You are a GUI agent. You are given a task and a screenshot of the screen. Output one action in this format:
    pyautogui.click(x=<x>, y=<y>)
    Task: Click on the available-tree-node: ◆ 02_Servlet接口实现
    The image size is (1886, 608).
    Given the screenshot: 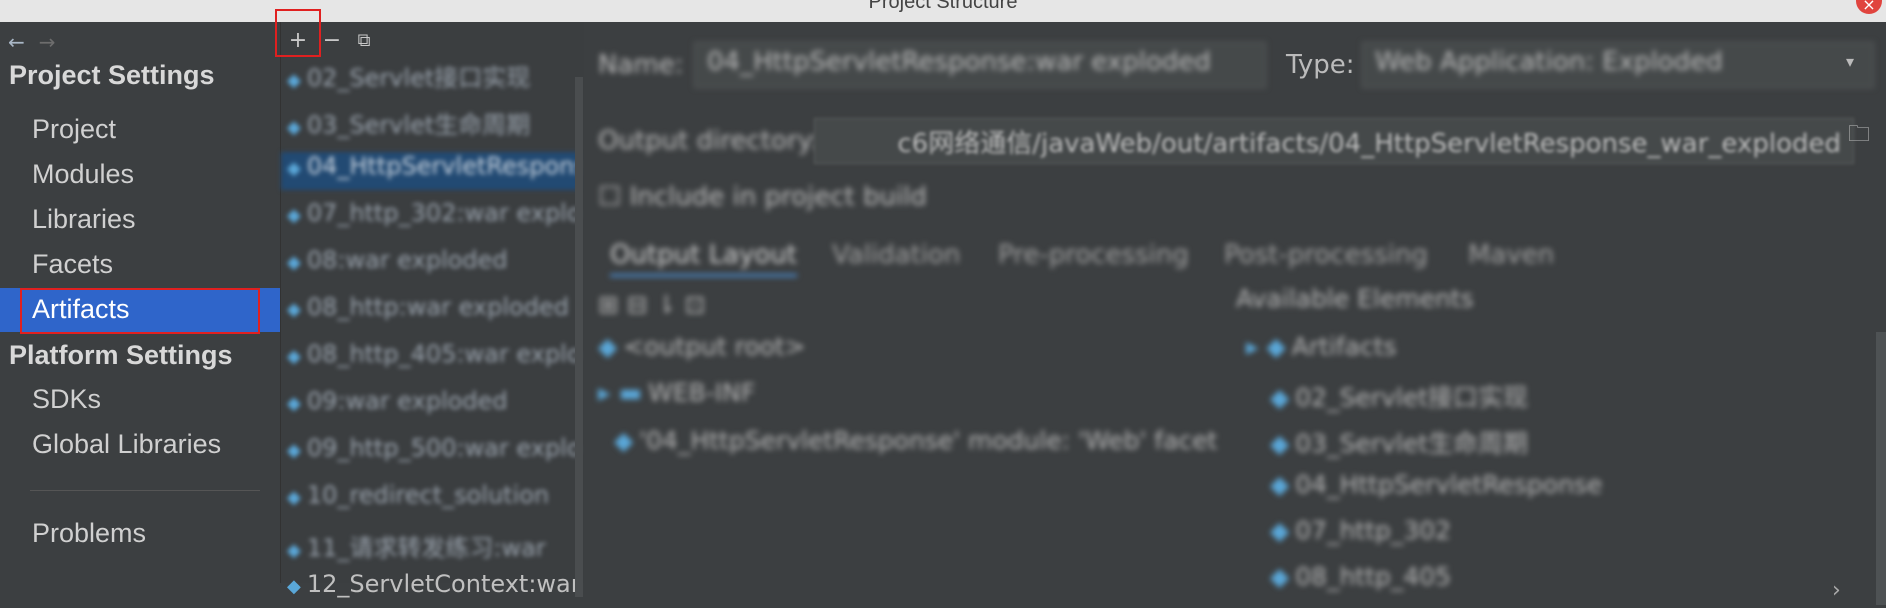 What is the action you would take?
    pyautogui.click(x=1399, y=396)
    